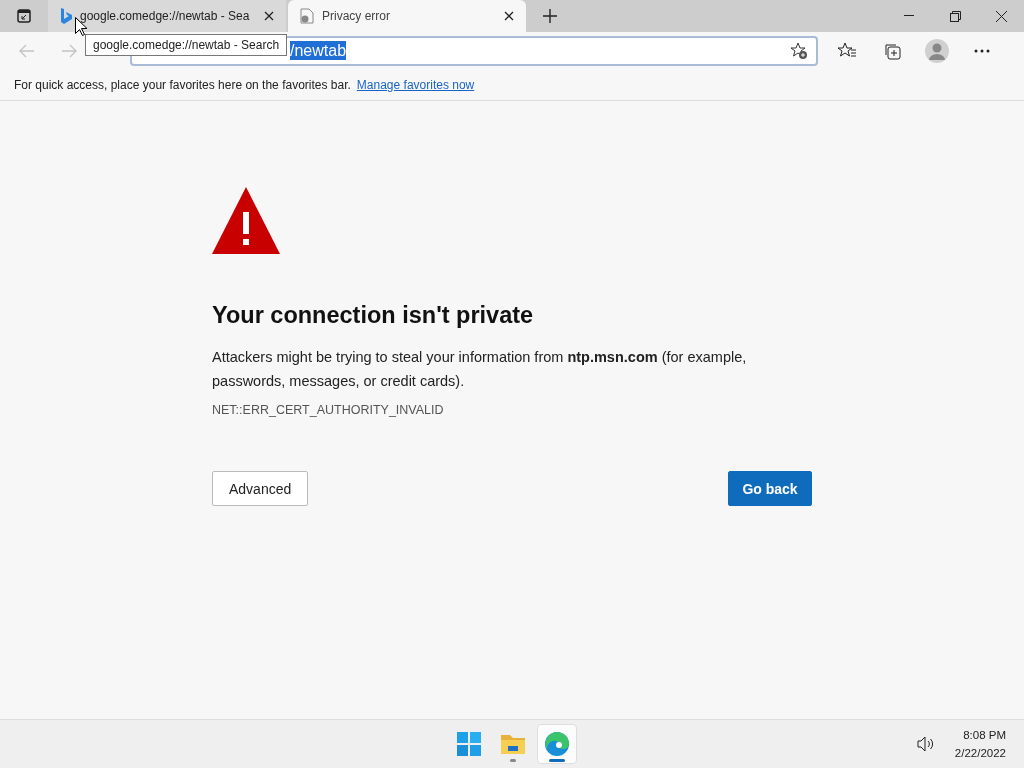 The image size is (1024, 768). Describe the element at coordinates (980, 753) in the screenshot. I see `clock-date: 2/22/2022` at that location.